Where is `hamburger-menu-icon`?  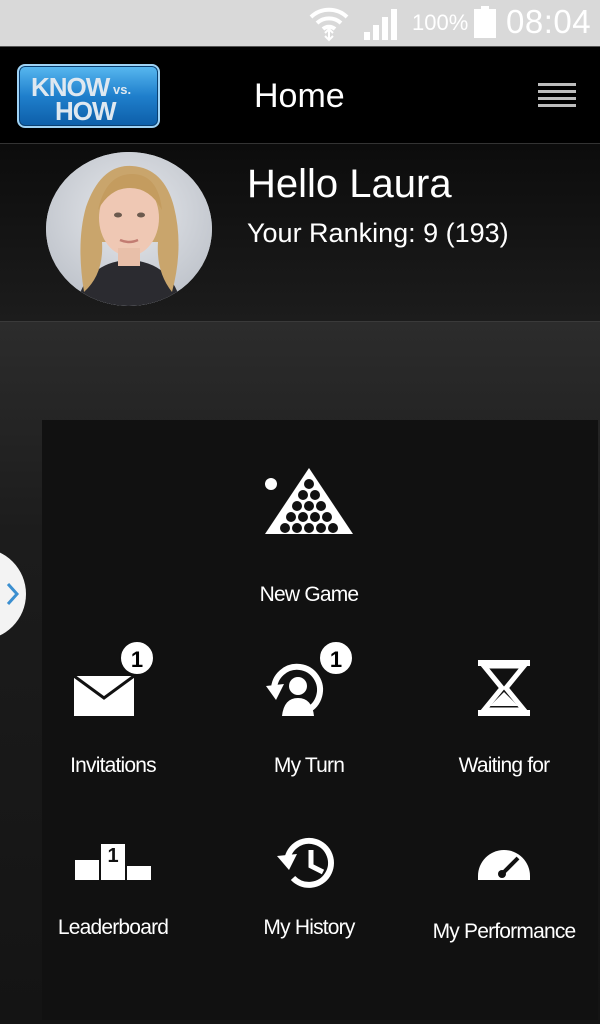
hamburger-menu-icon is located at coordinates (557, 96).